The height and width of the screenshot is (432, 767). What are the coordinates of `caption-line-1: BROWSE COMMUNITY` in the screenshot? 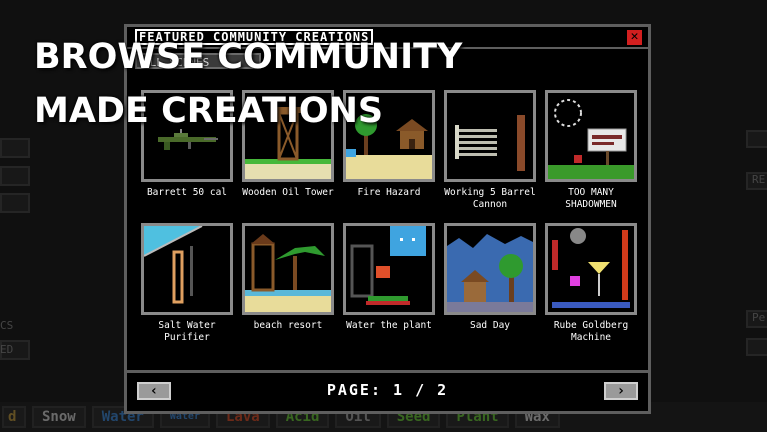 It's located at (248, 57).